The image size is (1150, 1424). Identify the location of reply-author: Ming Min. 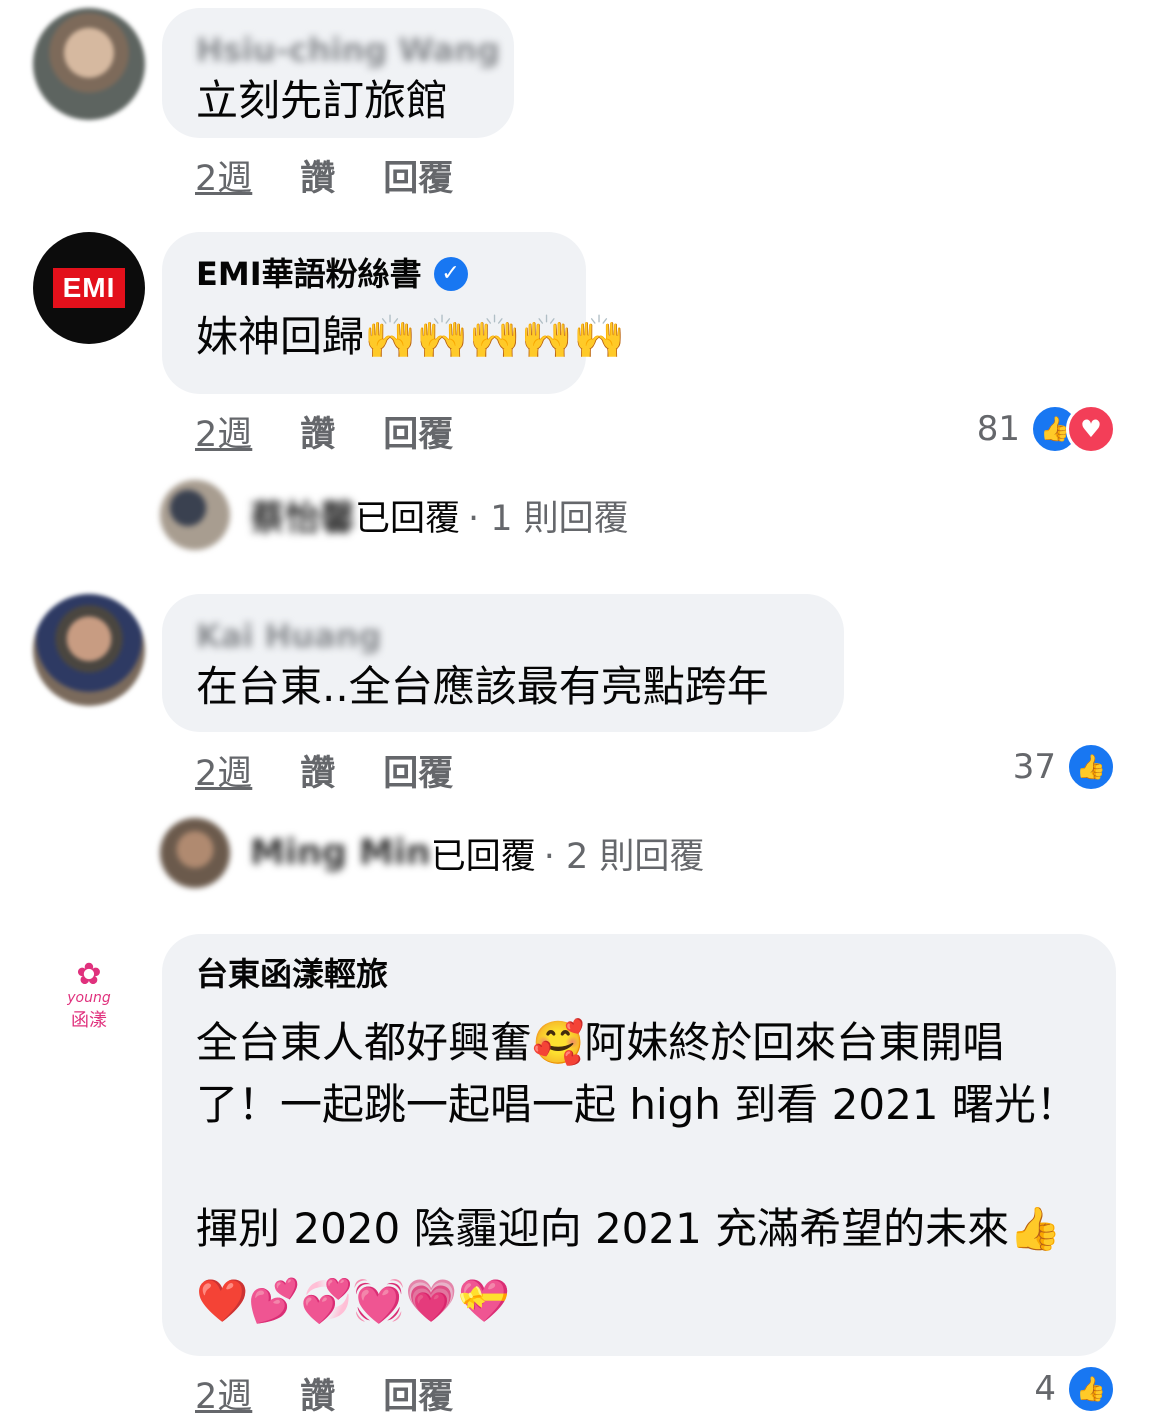
(340, 853).